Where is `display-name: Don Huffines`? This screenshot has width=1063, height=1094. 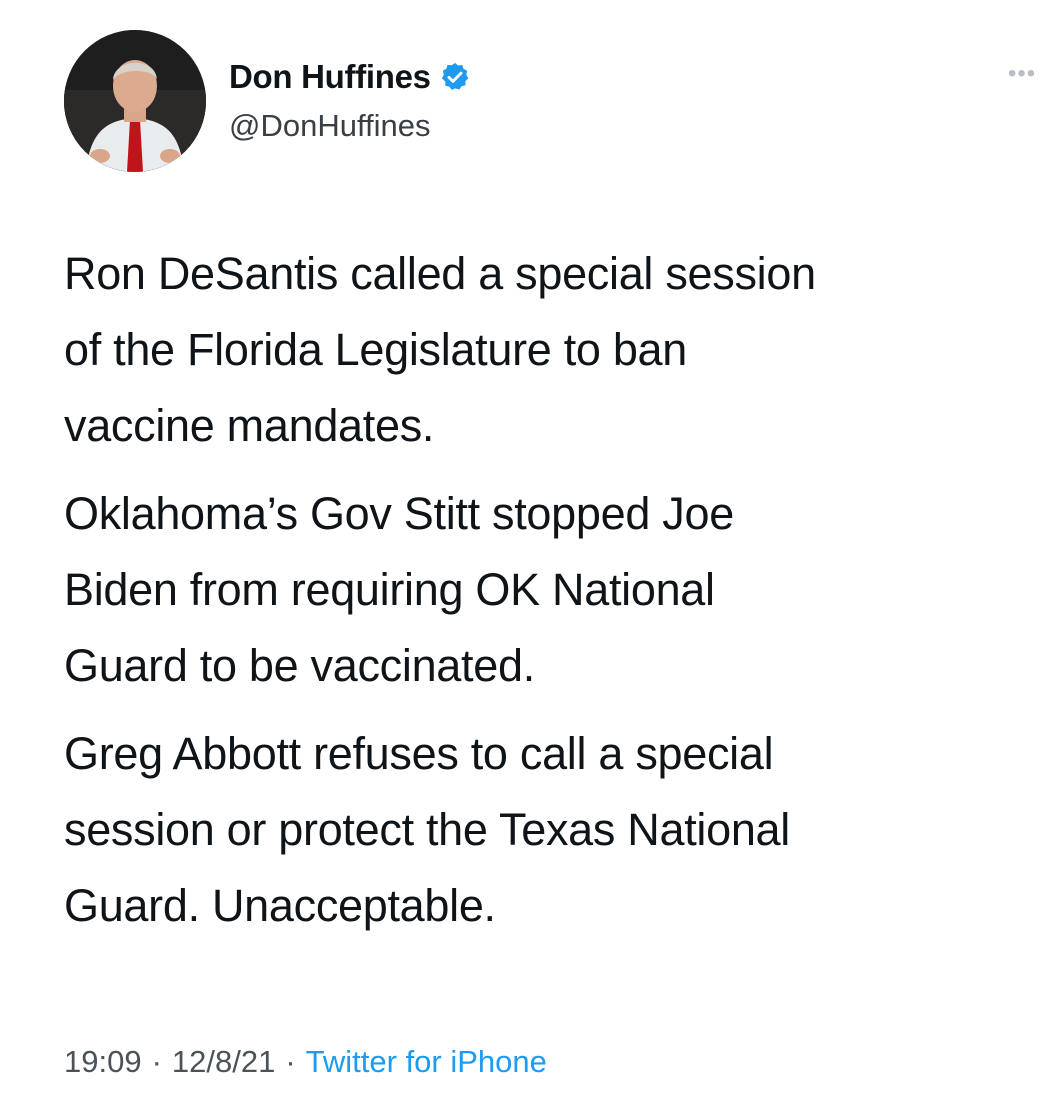
display-name: Don Huffines is located at coordinates (330, 77).